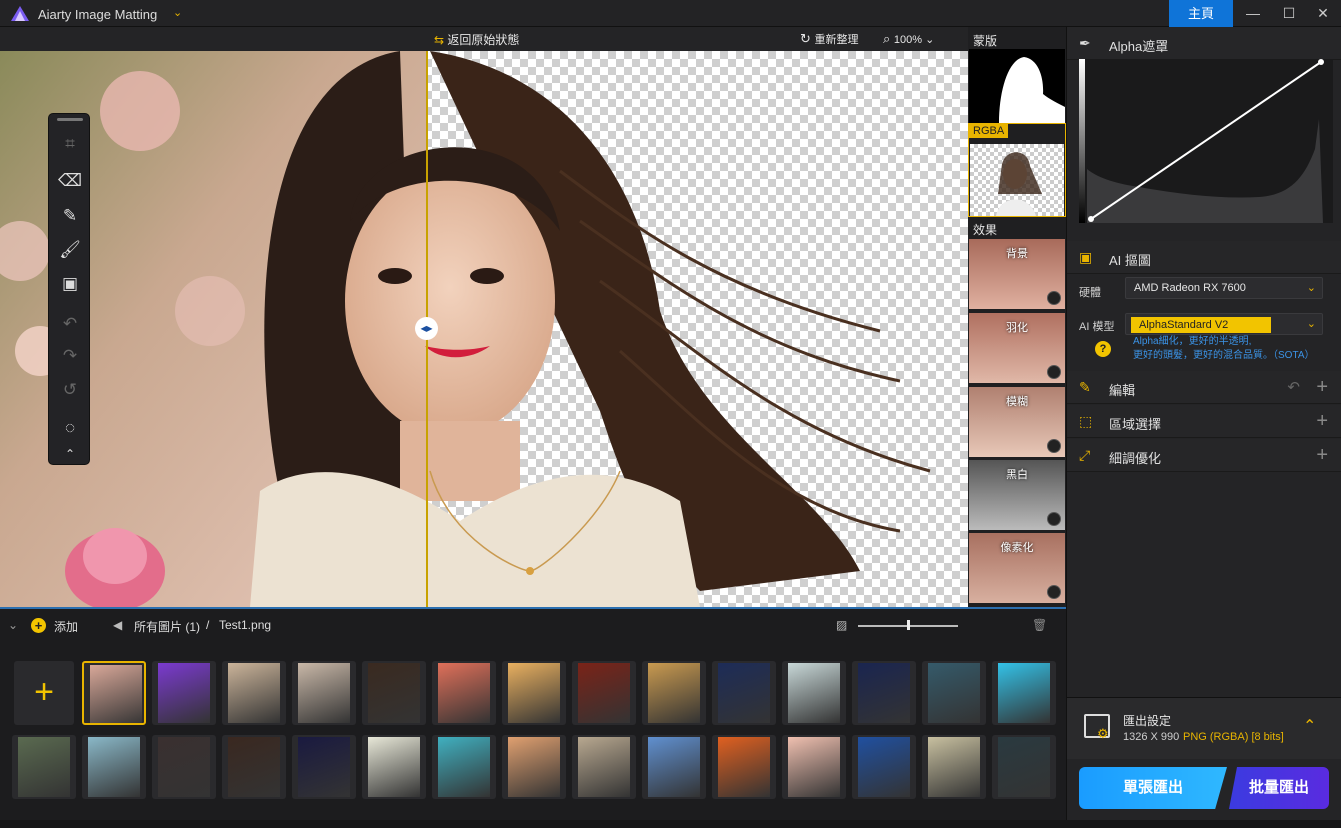  Describe the element at coordinates (70, 428) in the screenshot. I see `lasso-icon: ◌` at that location.